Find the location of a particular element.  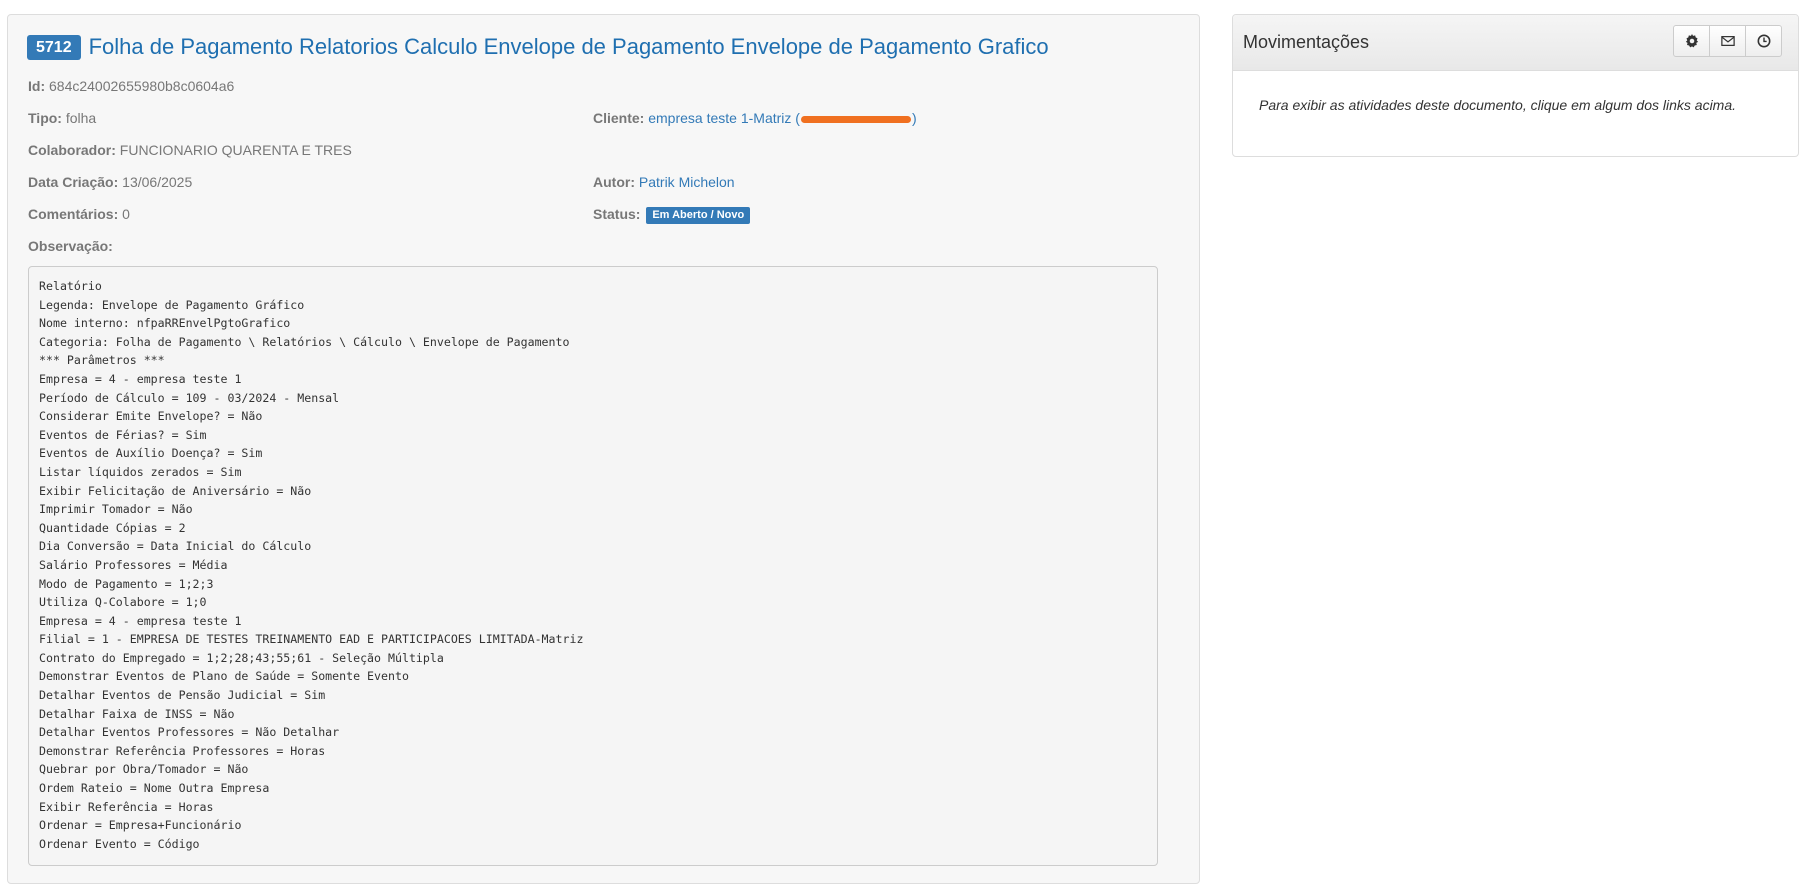

data-criacao-field: Data Criação: 13/06/2025 is located at coordinates (110, 182).